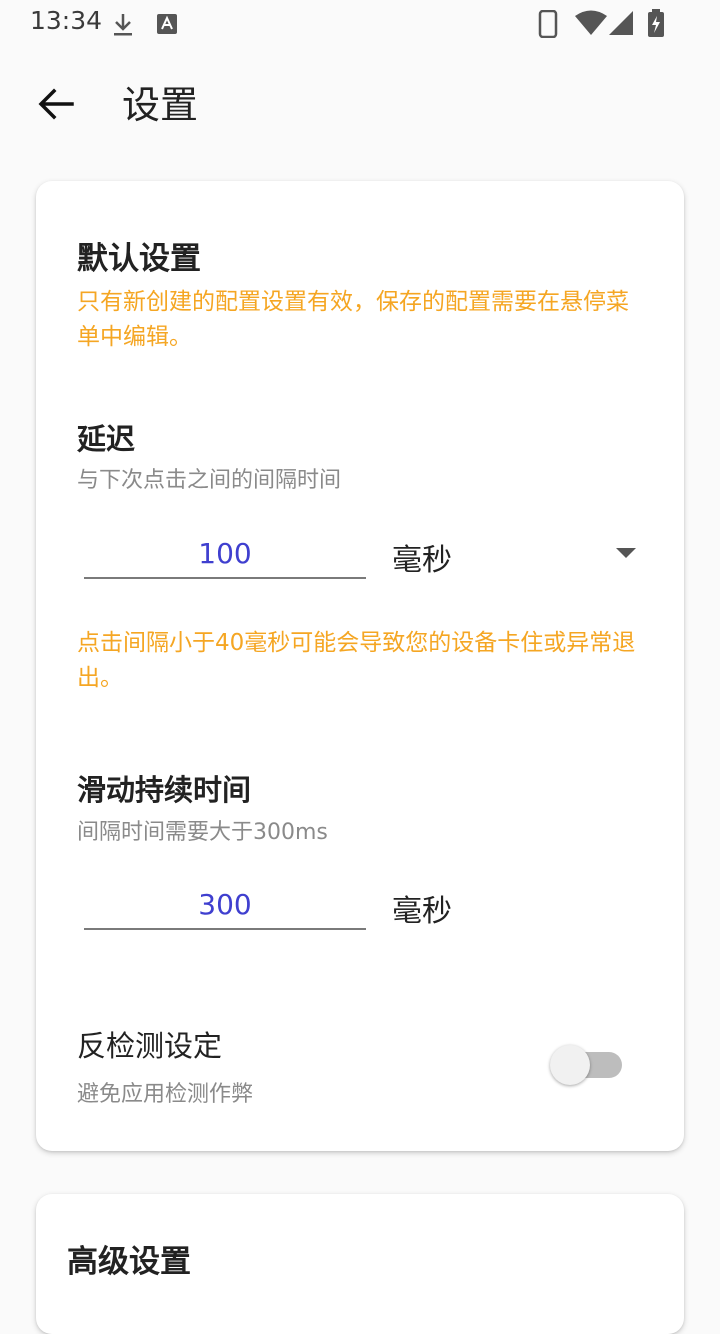  I want to click on anti-detect-subtitle: 避免应用检测作弊, so click(165, 1094).